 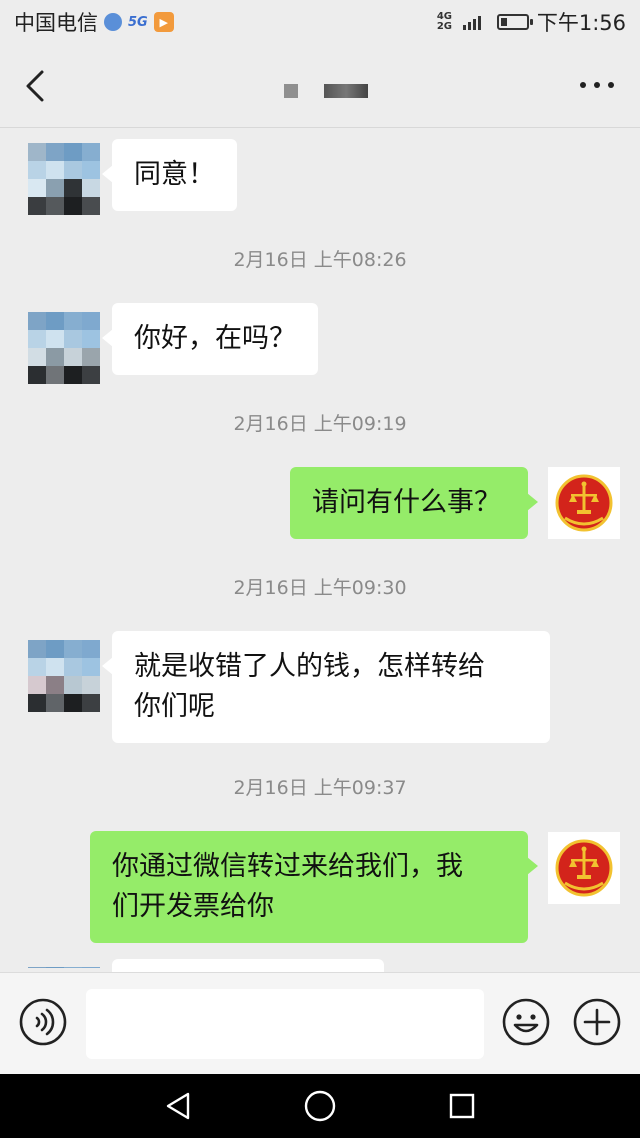 I want to click on message-text: 请问有什么事？, so click(x=406, y=502).